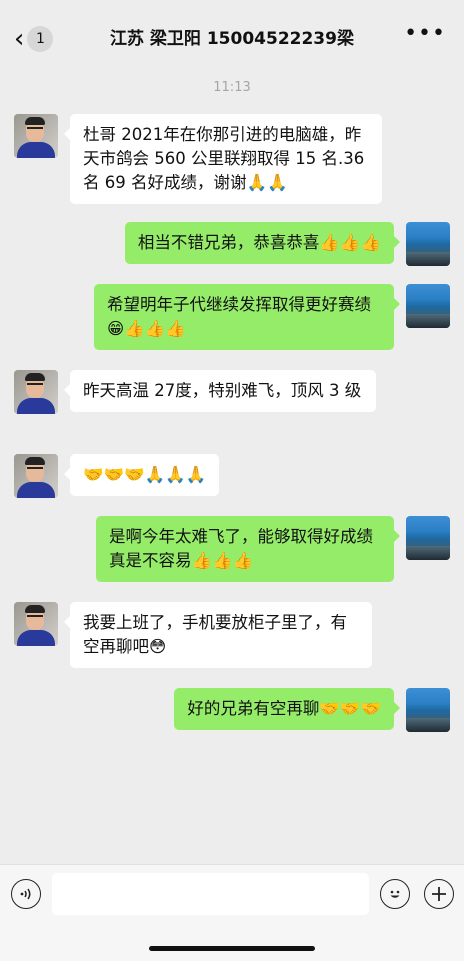  What do you see at coordinates (19, 39) in the screenshot?
I see `chevron-left-icon: ‹` at bounding box center [19, 39].